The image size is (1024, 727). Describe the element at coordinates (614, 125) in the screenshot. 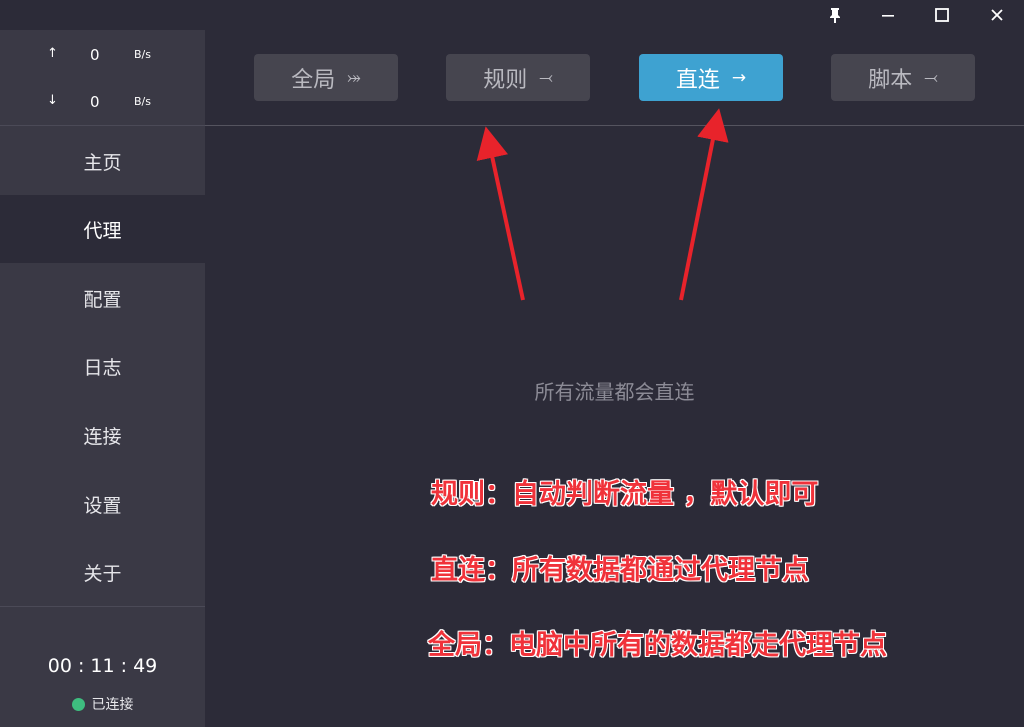

I see `mode-bar-divider` at that location.